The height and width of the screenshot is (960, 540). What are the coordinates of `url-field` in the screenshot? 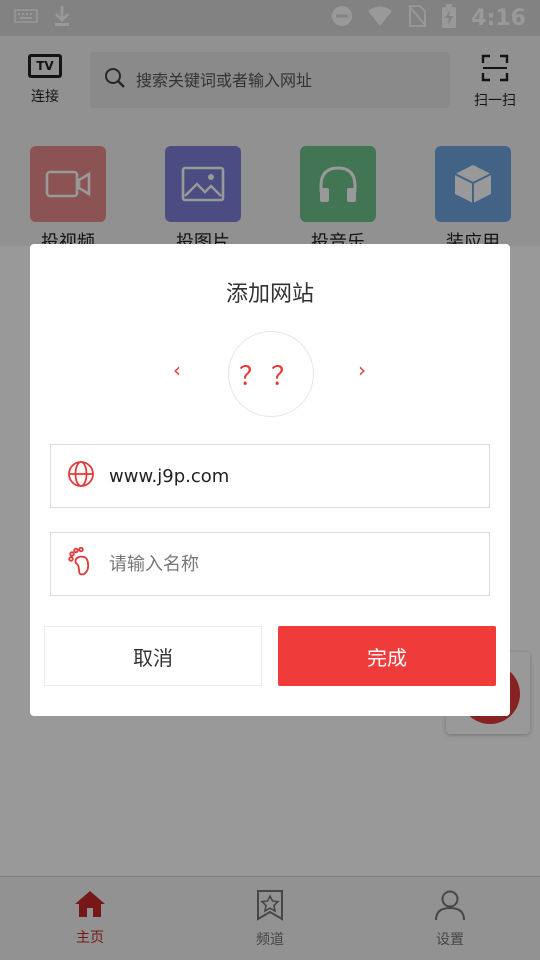 It's located at (270, 476).